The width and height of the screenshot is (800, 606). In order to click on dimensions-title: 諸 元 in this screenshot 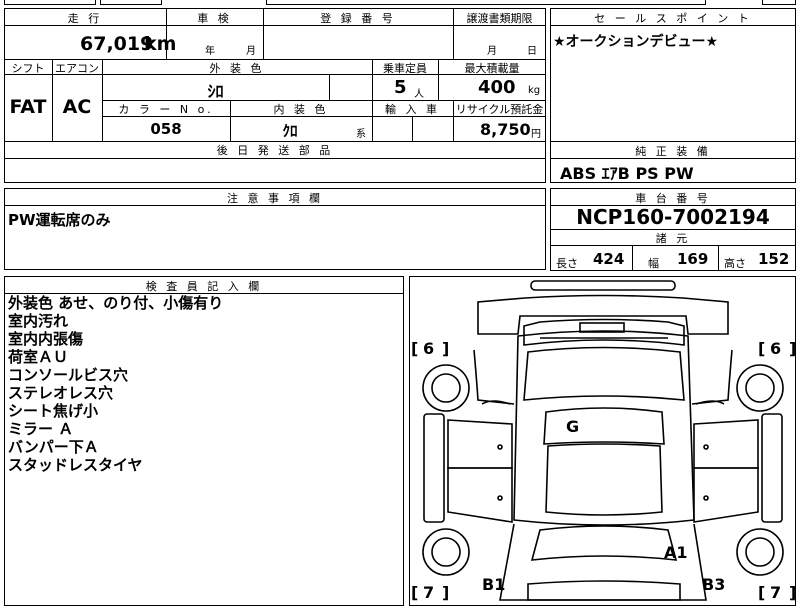, I will do `click(673, 238)`.